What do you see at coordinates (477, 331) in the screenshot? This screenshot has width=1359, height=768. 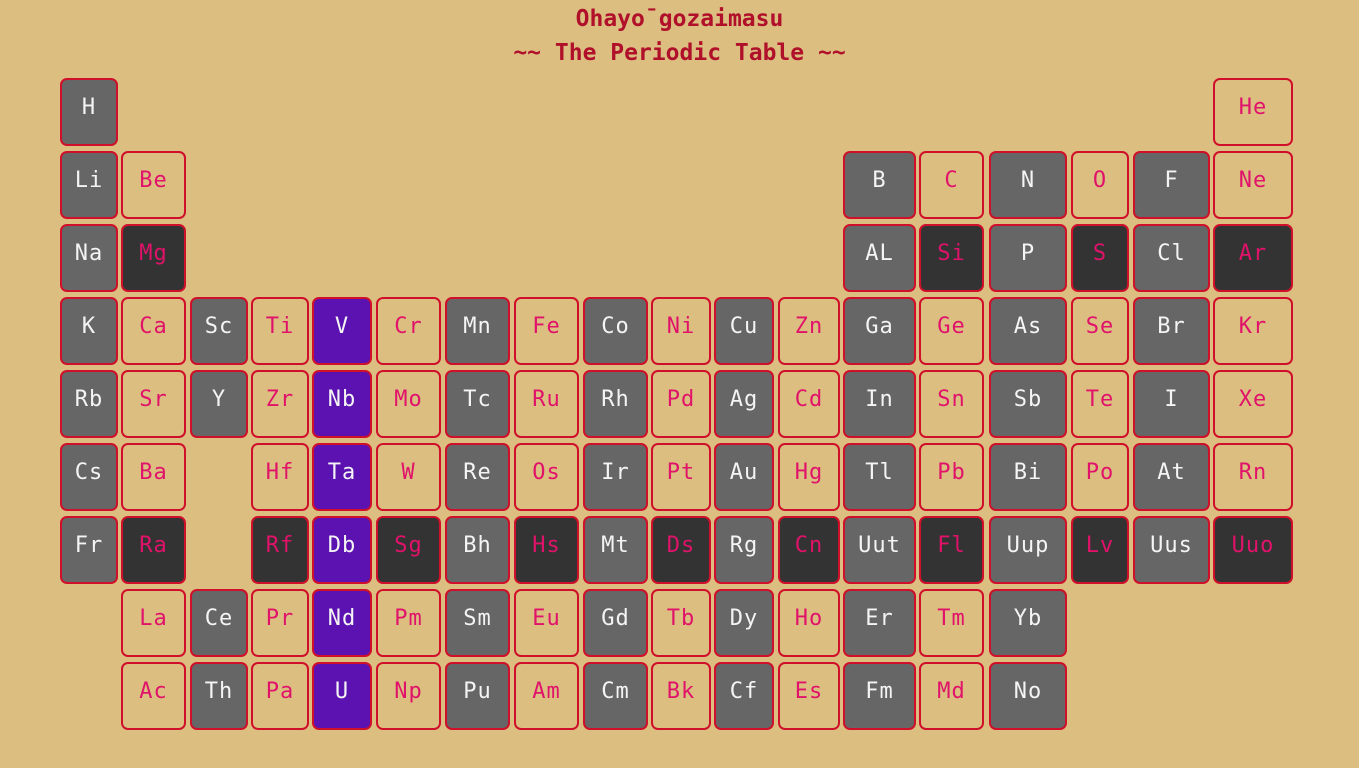 I see `element-tile-mn: Mn` at bounding box center [477, 331].